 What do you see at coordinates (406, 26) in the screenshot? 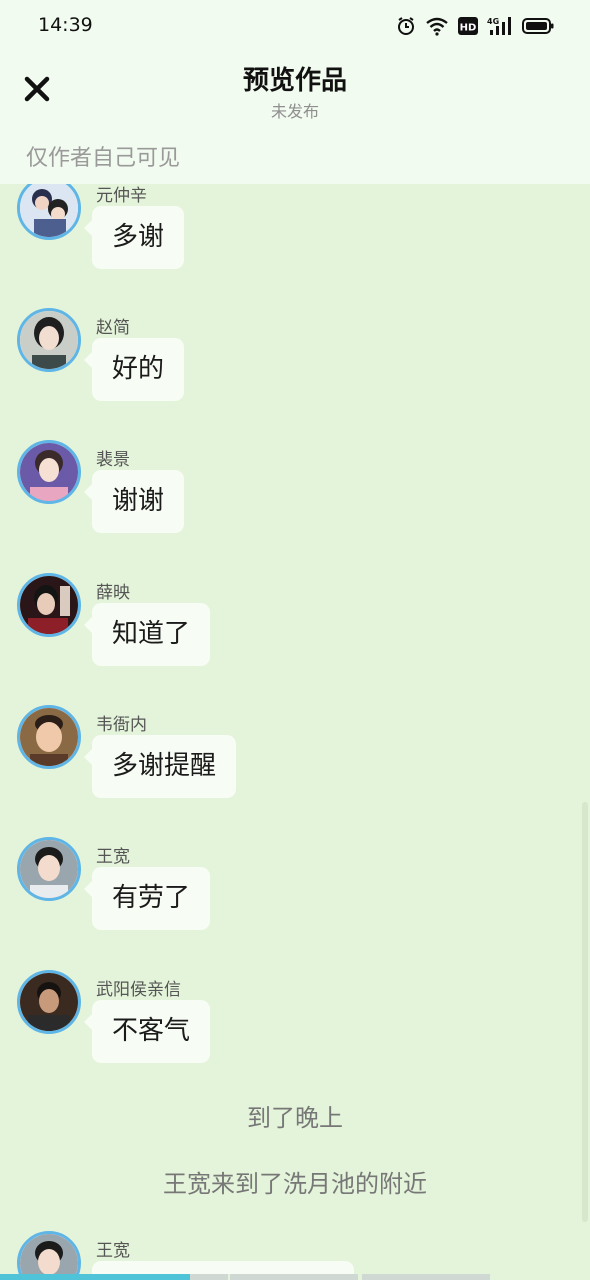
I see `alarm-icon` at bounding box center [406, 26].